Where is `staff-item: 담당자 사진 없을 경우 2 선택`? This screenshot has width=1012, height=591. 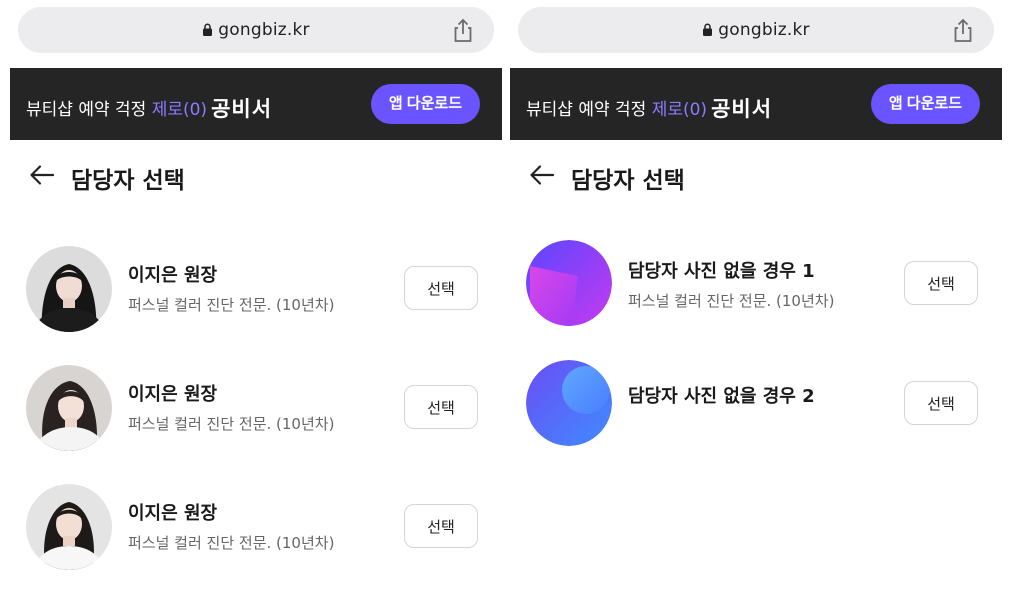
staff-item: 담당자 사진 없을 경우 2 선택 is located at coordinates (756, 405).